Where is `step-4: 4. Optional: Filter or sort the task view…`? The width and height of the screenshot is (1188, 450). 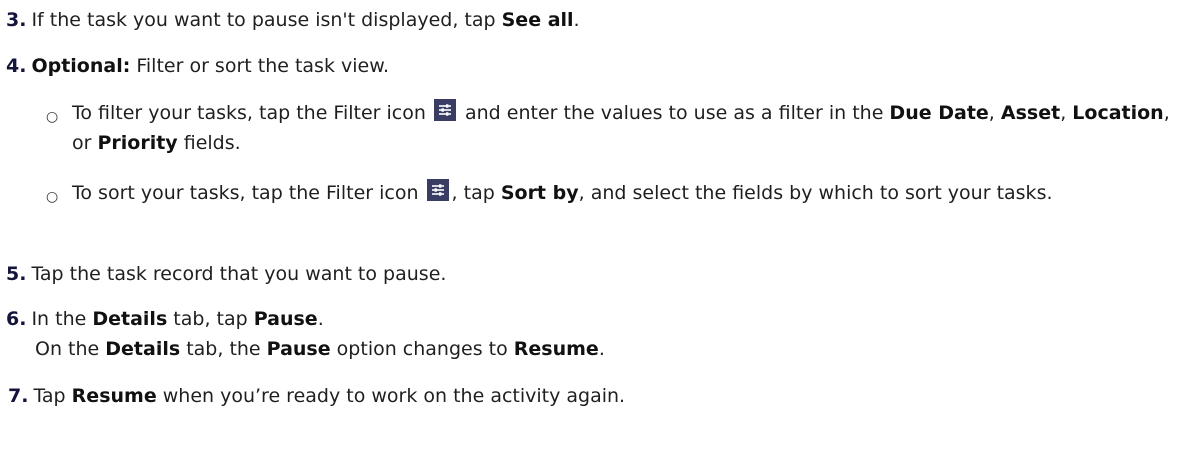
step-4: 4. Optional: Filter or sort the task view… is located at coordinates (197, 66).